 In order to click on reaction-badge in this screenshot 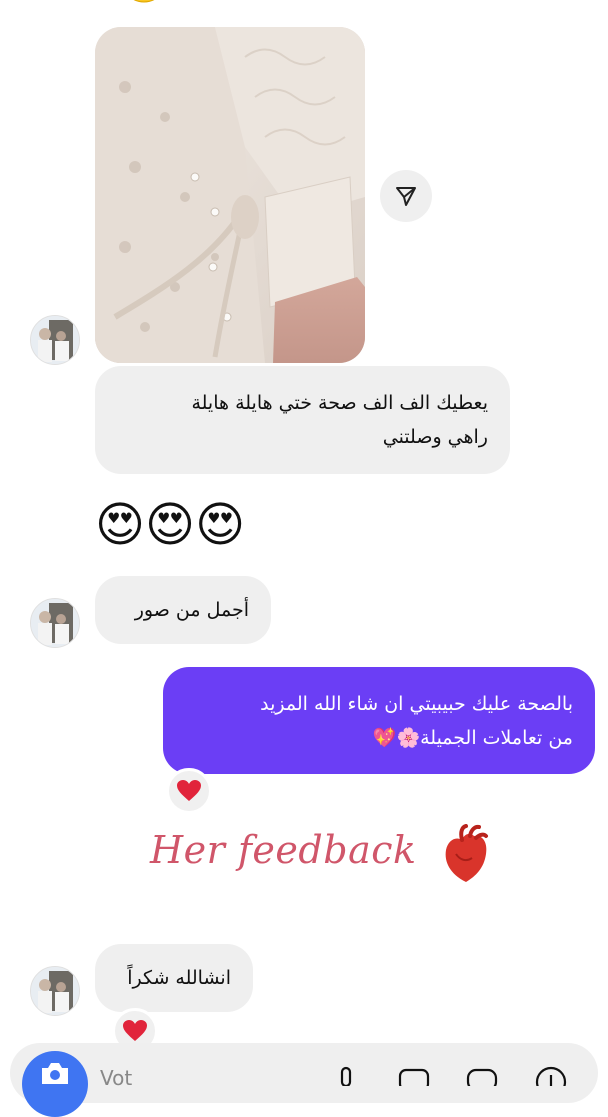, I will do `click(189, 791)`.